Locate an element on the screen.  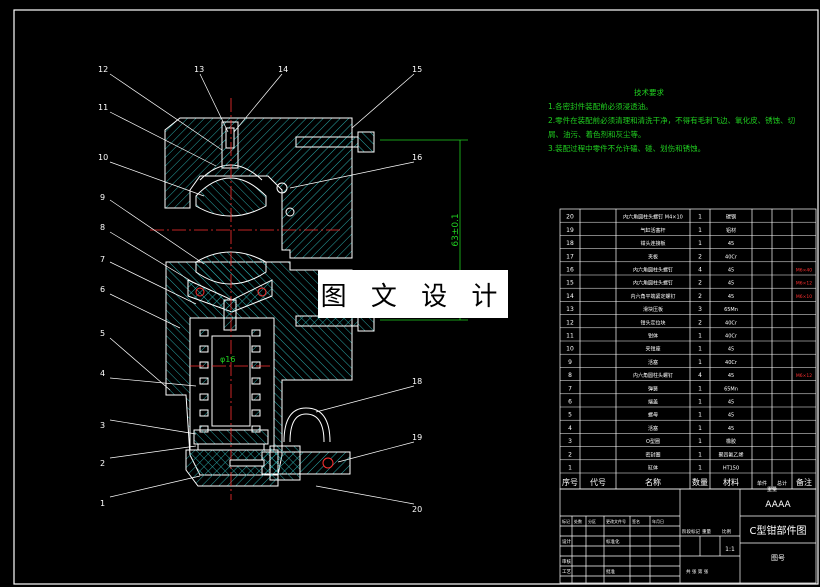
bom-cell-note: M6×10 is located at coordinates (804, 297).